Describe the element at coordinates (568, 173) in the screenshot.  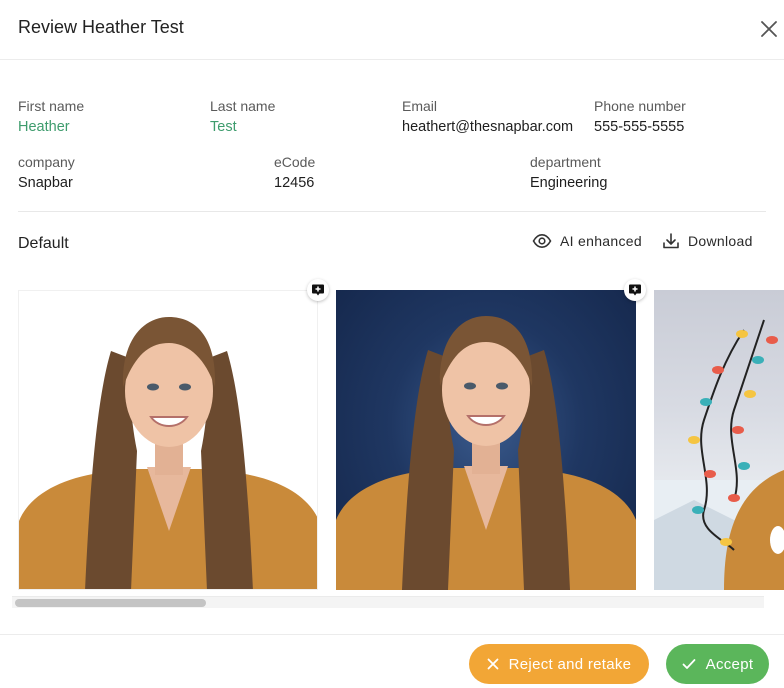
I see `department-field: department Engineering` at that location.